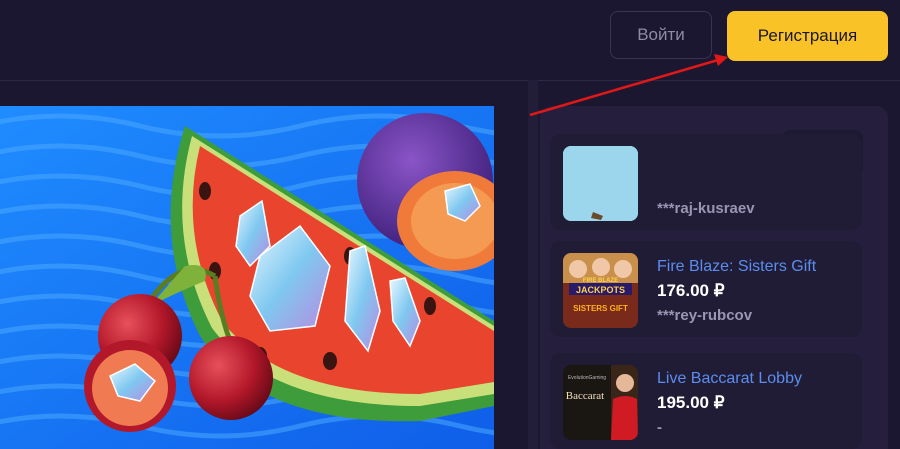 The height and width of the screenshot is (449, 900). What do you see at coordinates (691, 290) in the screenshot?
I see `win-amount: 176.00 ₽` at bounding box center [691, 290].